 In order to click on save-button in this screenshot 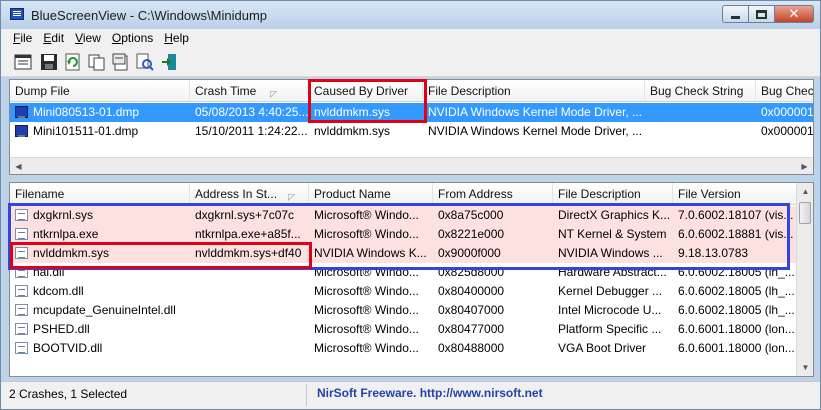, I will do `click(49, 62)`.